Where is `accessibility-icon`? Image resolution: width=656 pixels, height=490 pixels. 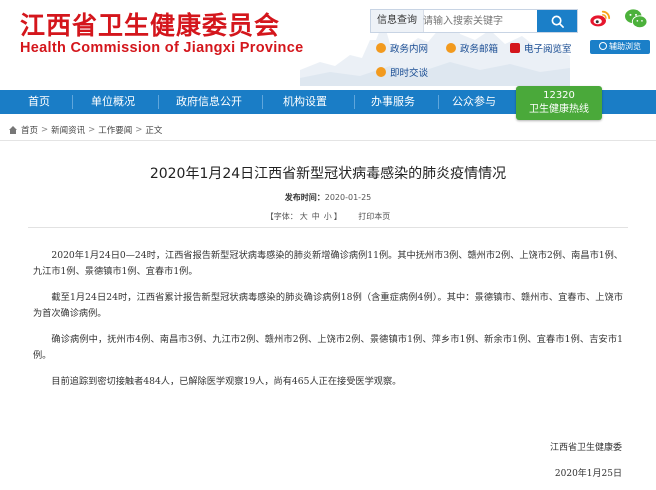 accessibility-icon is located at coordinates (603, 46).